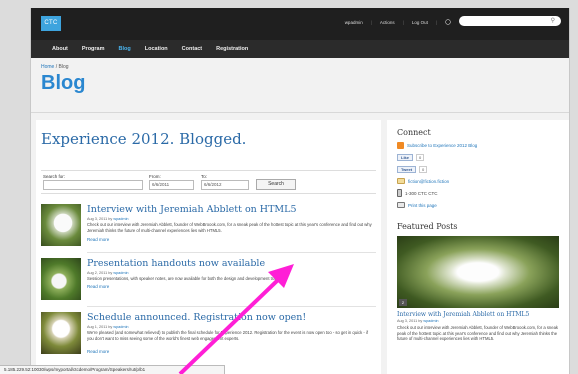 The width and height of the screenshot is (578, 374). I want to click on page-title: Blog, so click(63, 83).